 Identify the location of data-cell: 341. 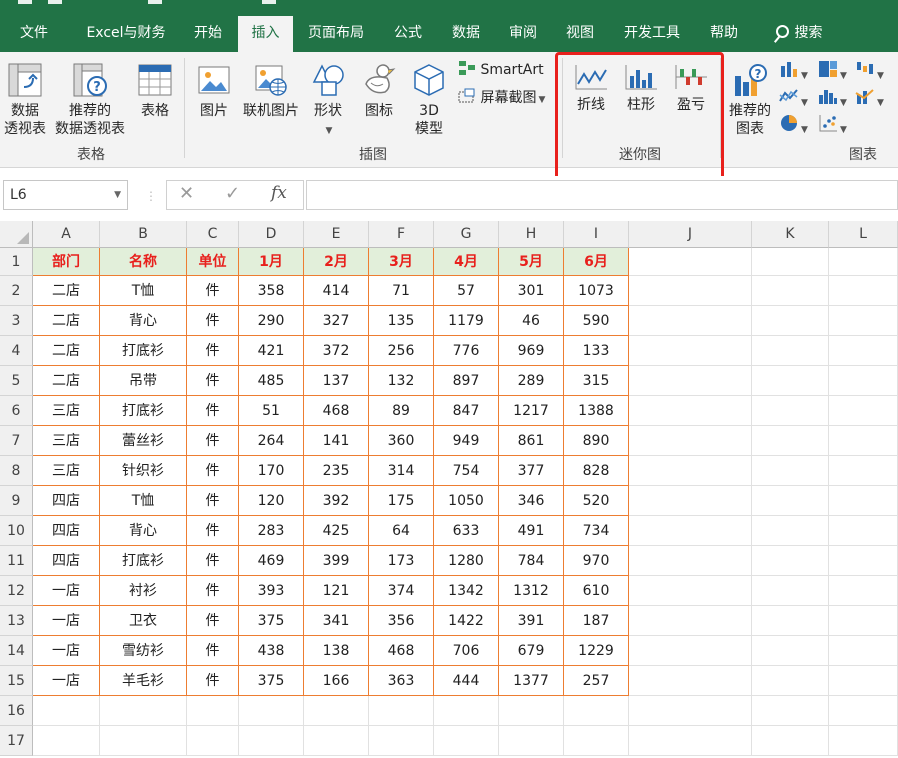
(336, 621).